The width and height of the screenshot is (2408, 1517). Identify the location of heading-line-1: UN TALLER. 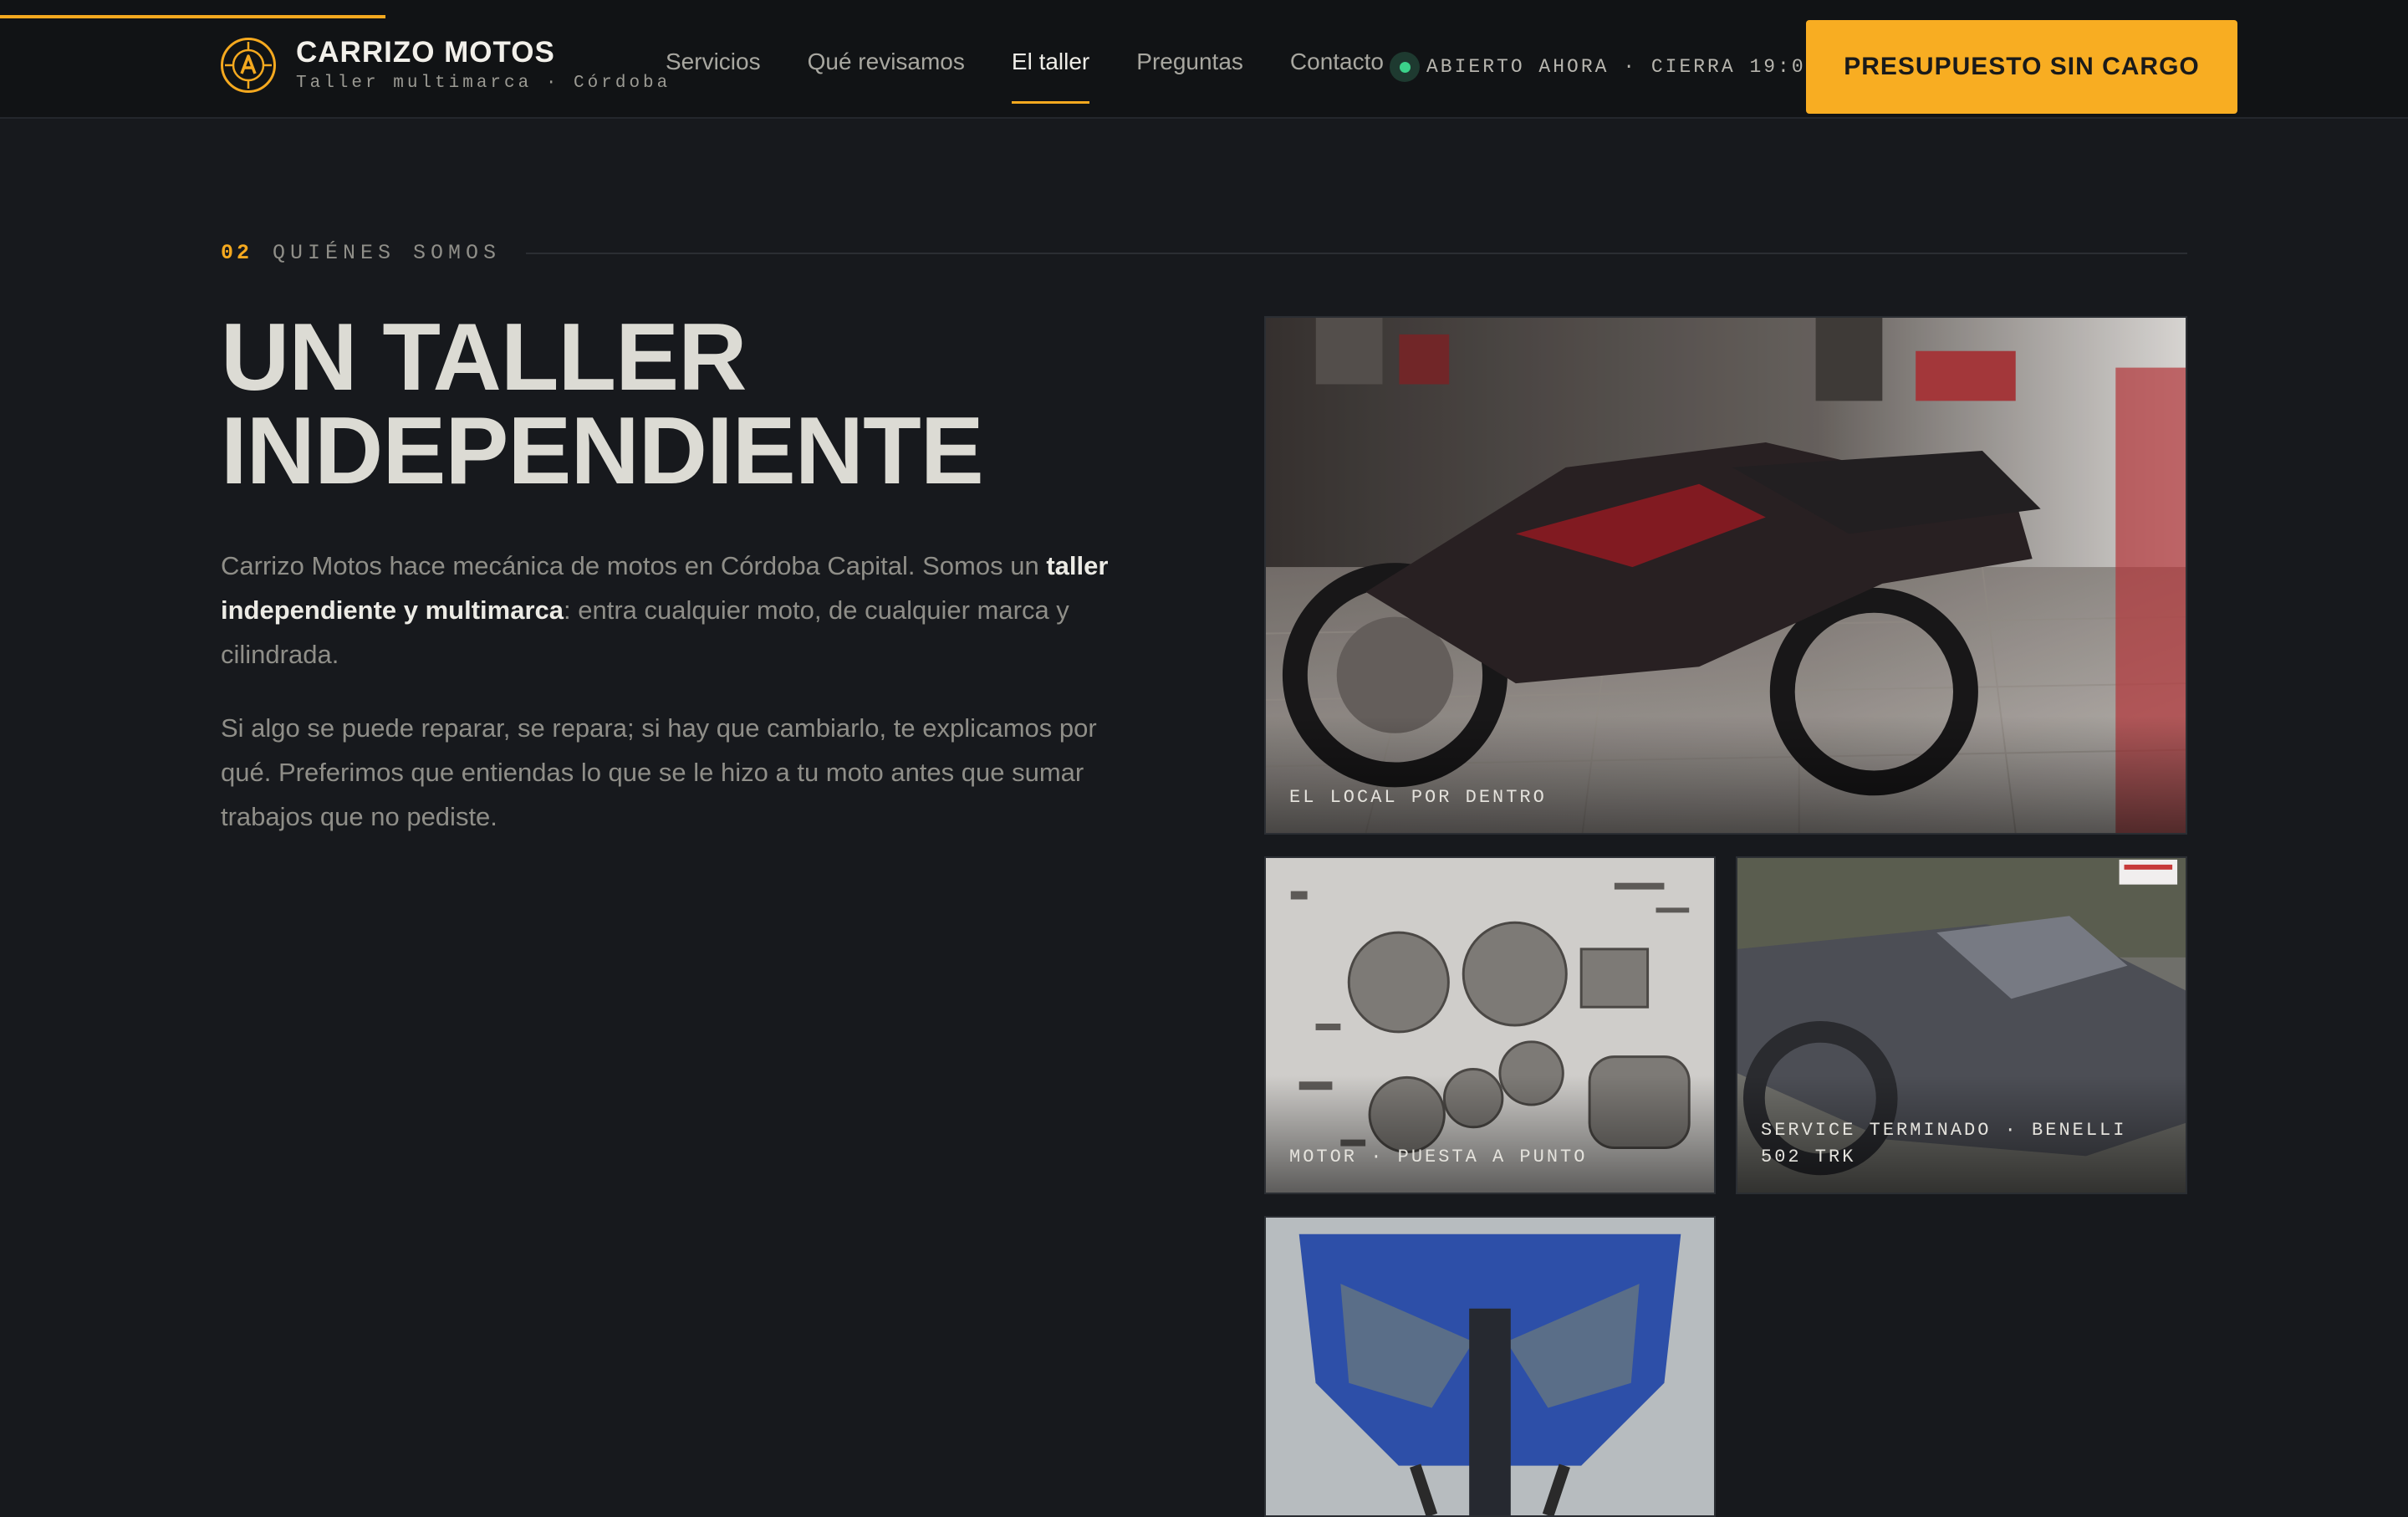
(484, 358).